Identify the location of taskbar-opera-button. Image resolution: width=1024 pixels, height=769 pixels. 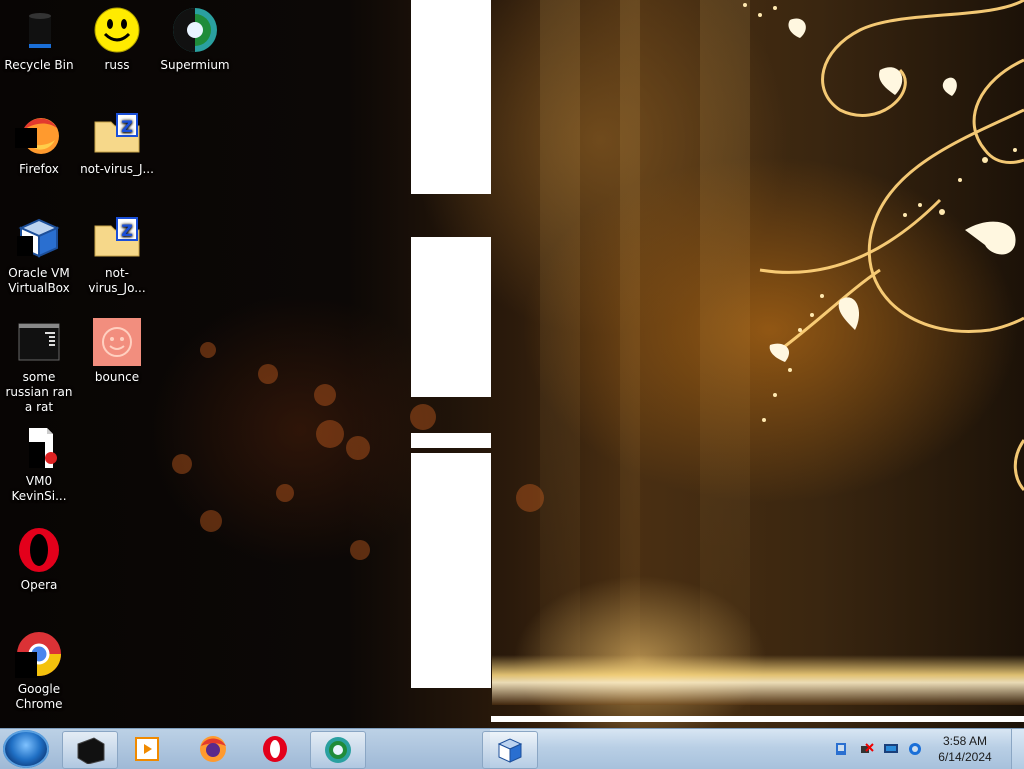
(275, 749).